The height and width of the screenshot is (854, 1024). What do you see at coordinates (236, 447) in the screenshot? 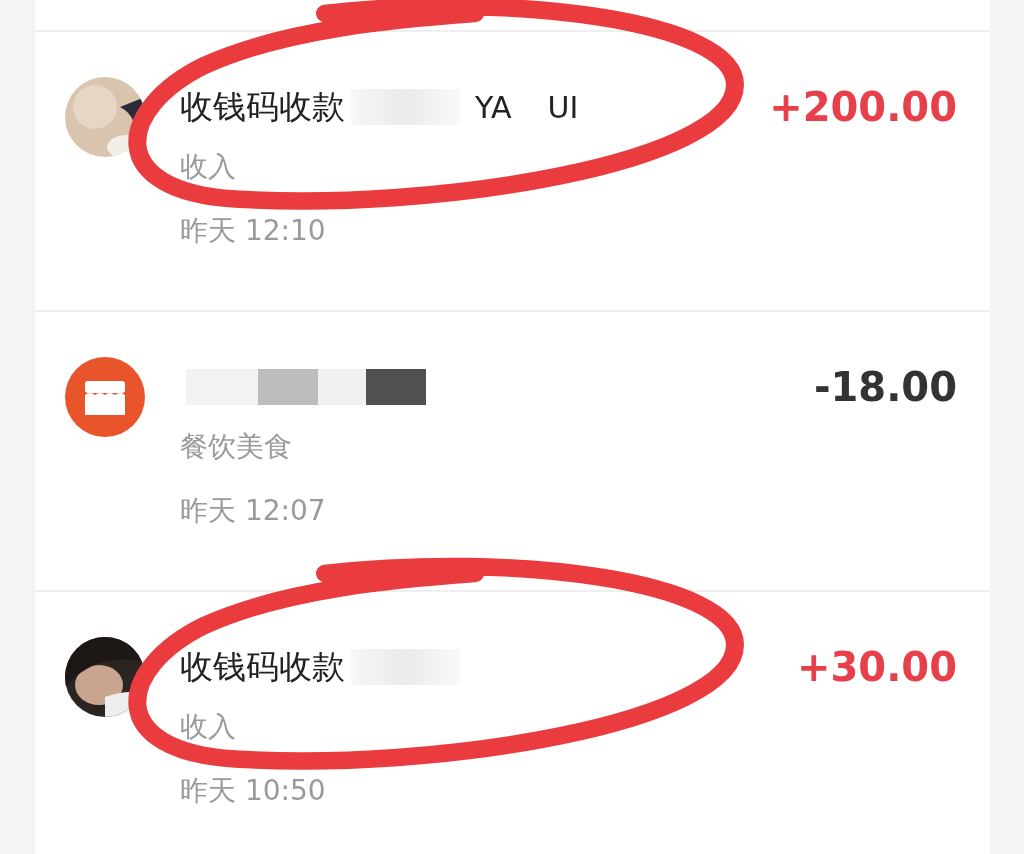
I see `transaction-category: 餐饮美食` at bounding box center [236, 447].